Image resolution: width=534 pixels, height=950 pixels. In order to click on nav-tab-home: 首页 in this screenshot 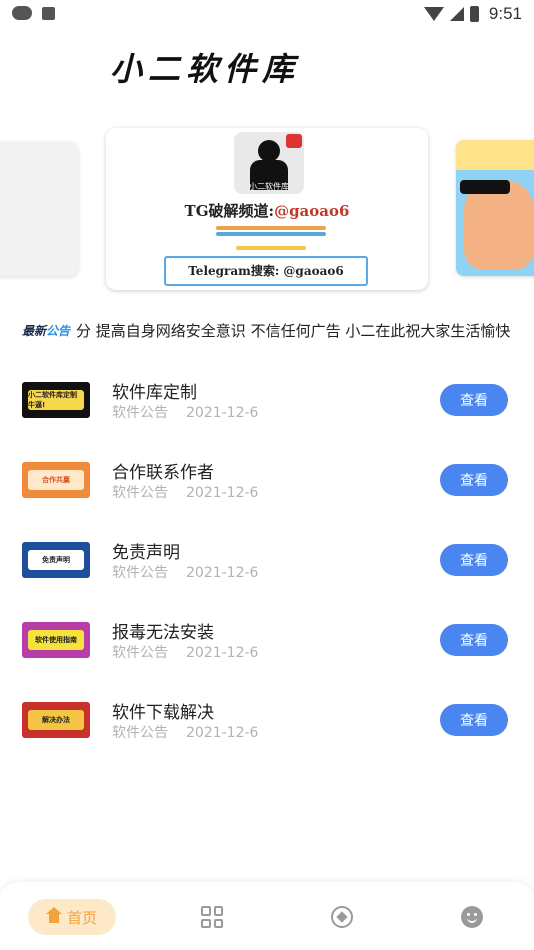, I will do `click(72, 917)`.